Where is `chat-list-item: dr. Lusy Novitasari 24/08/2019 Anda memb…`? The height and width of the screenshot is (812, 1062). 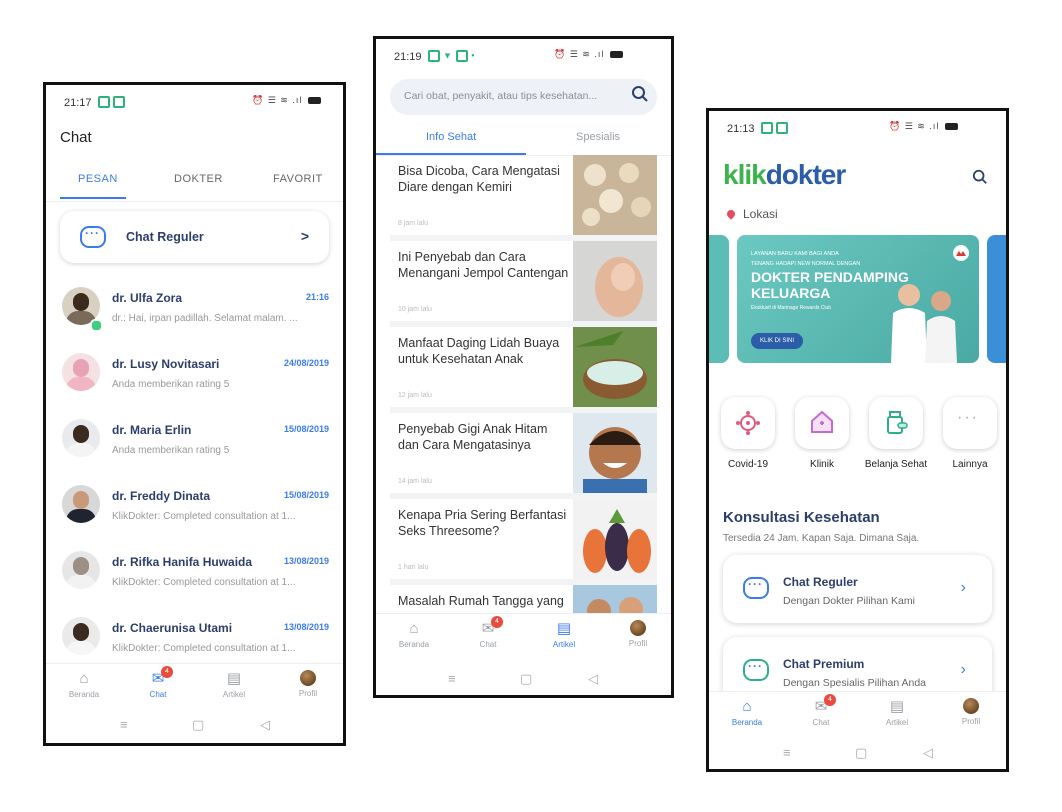 chat-list-item: dr. Lusy Novitasari 24/08/2019 Anda memb… is located at coordinates (194, 380).